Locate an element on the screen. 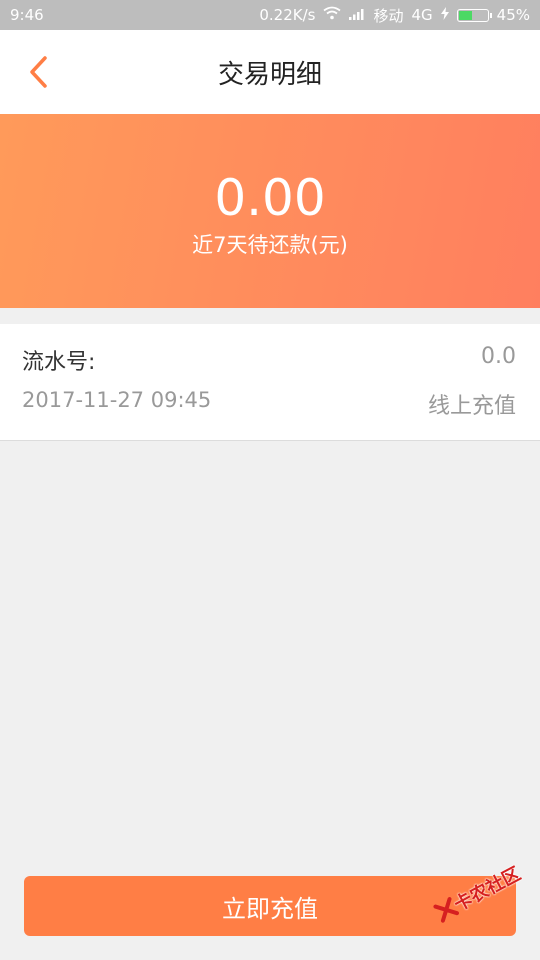  serial-number-label: 流水号: is located at coordinates (59, 362).